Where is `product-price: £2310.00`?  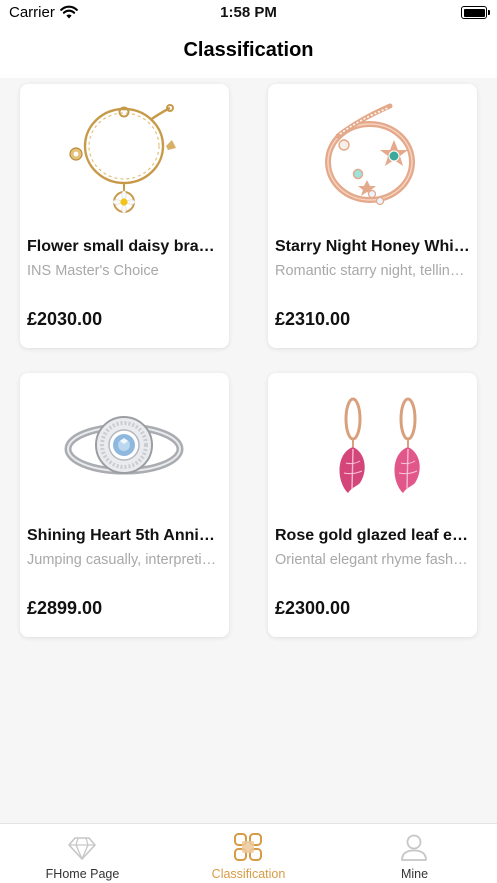 product-price: £2310.00 is located at coordinates (313, 319).